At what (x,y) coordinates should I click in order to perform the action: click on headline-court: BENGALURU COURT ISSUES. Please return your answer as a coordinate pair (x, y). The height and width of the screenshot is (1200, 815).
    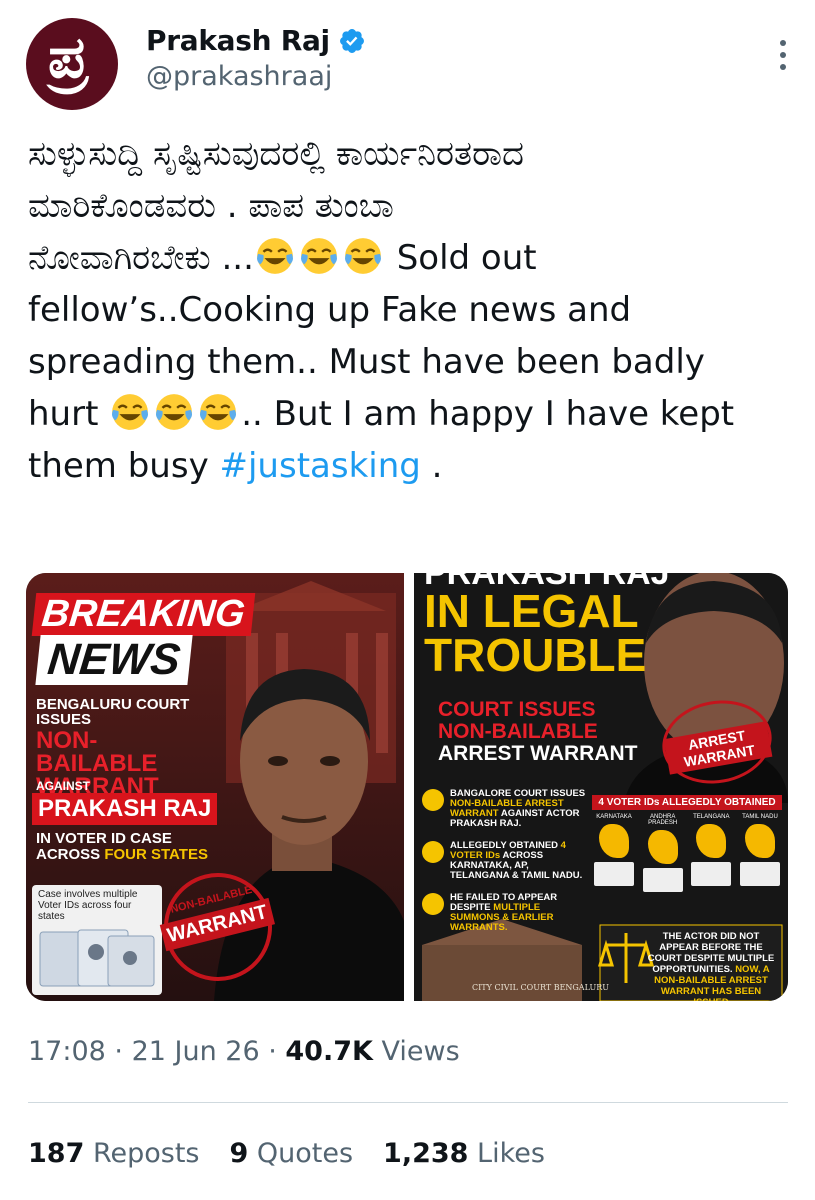
    Looking at the image, I should click on (113, 712).